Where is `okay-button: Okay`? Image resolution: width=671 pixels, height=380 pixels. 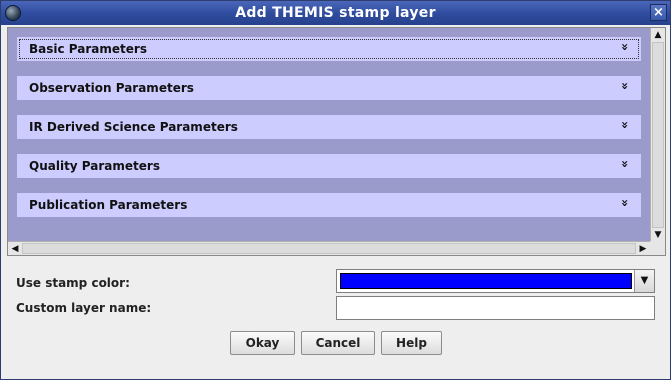
okay-button: Okay is located at coordinates (262, 343).